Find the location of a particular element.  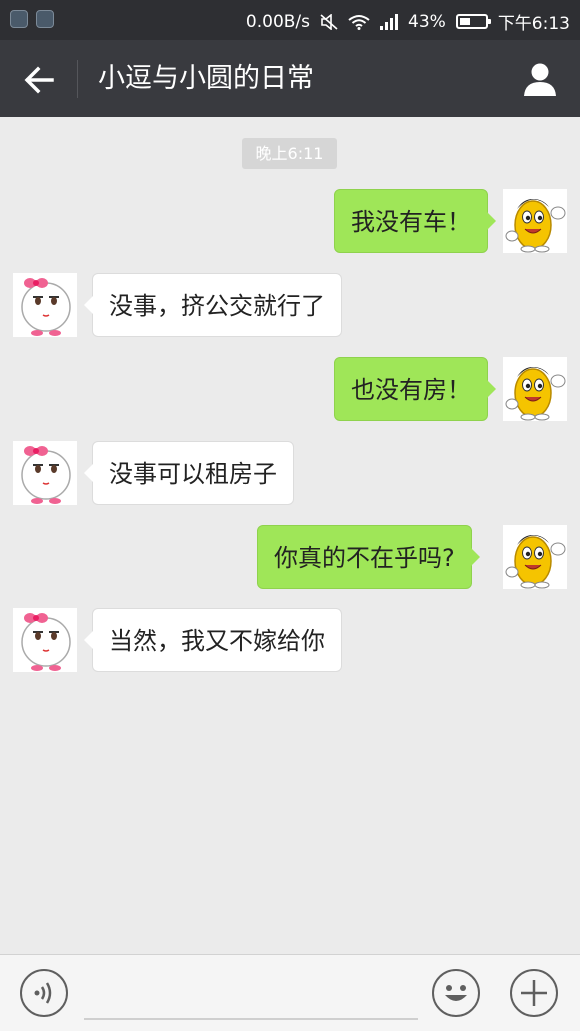

voice-button is located at coordinates (44, 993).